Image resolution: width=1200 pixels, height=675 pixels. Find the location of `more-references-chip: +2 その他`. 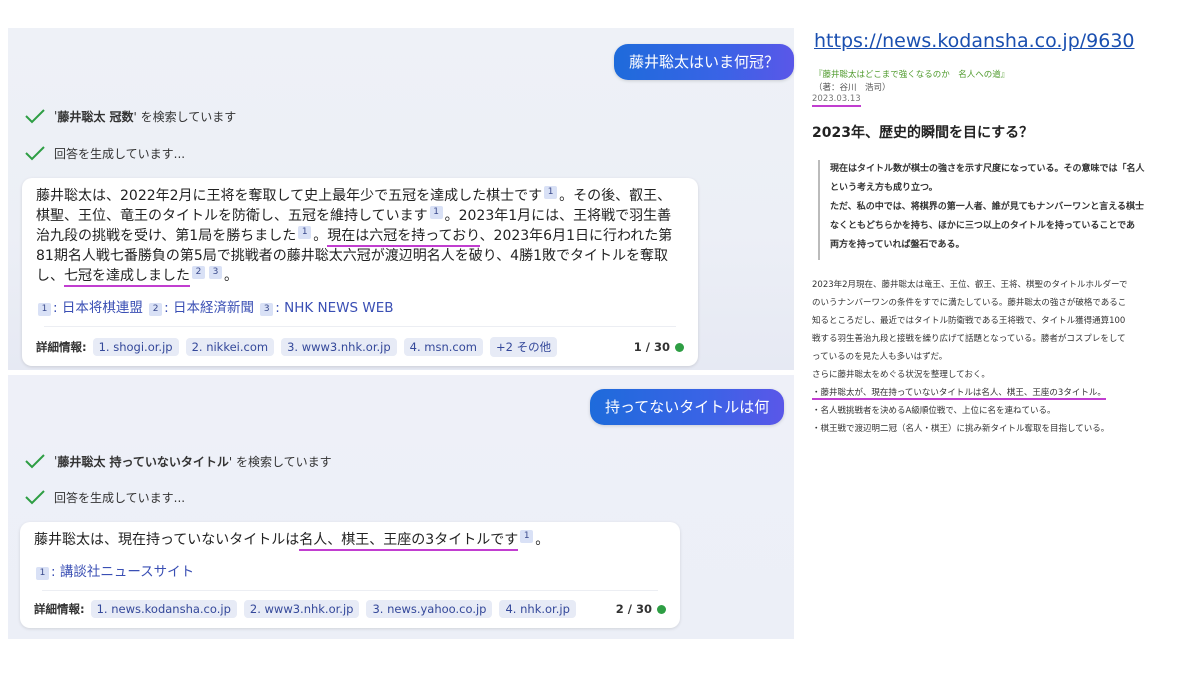

more-references-chip: +2 その他 is located at coordinates (523, 347).